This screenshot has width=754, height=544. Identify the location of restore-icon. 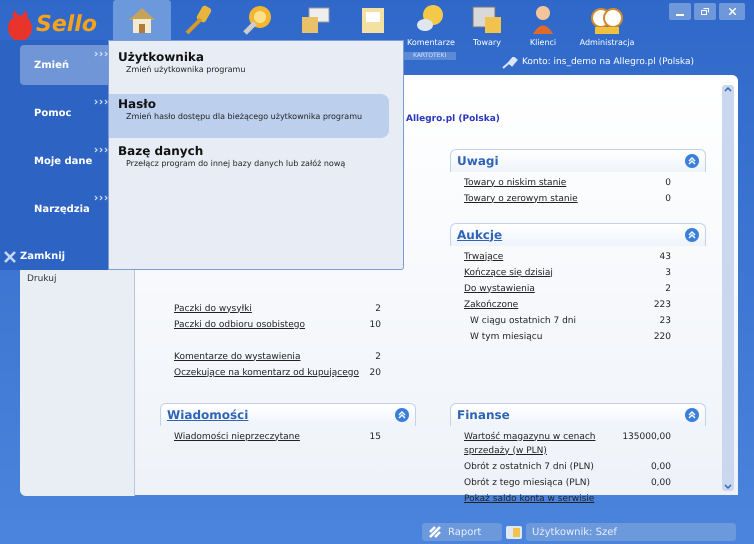
(705, 11).